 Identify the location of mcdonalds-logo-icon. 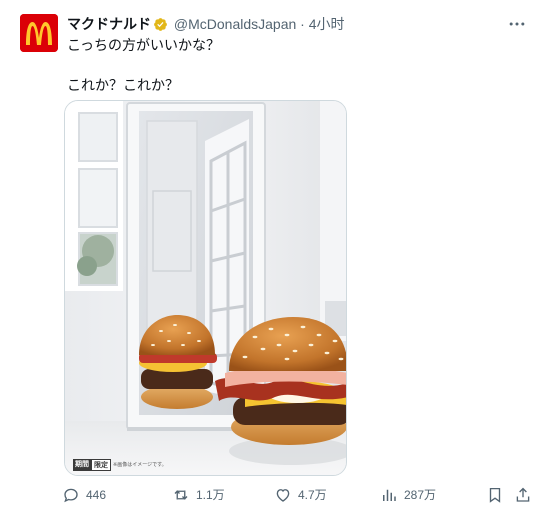
(39, 33).